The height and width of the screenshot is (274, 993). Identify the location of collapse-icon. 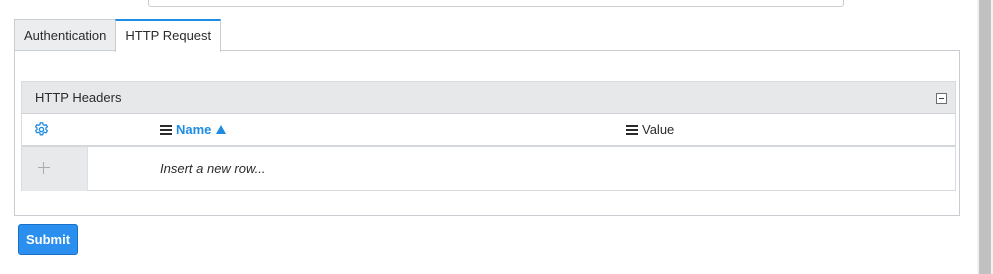
(941, 98).